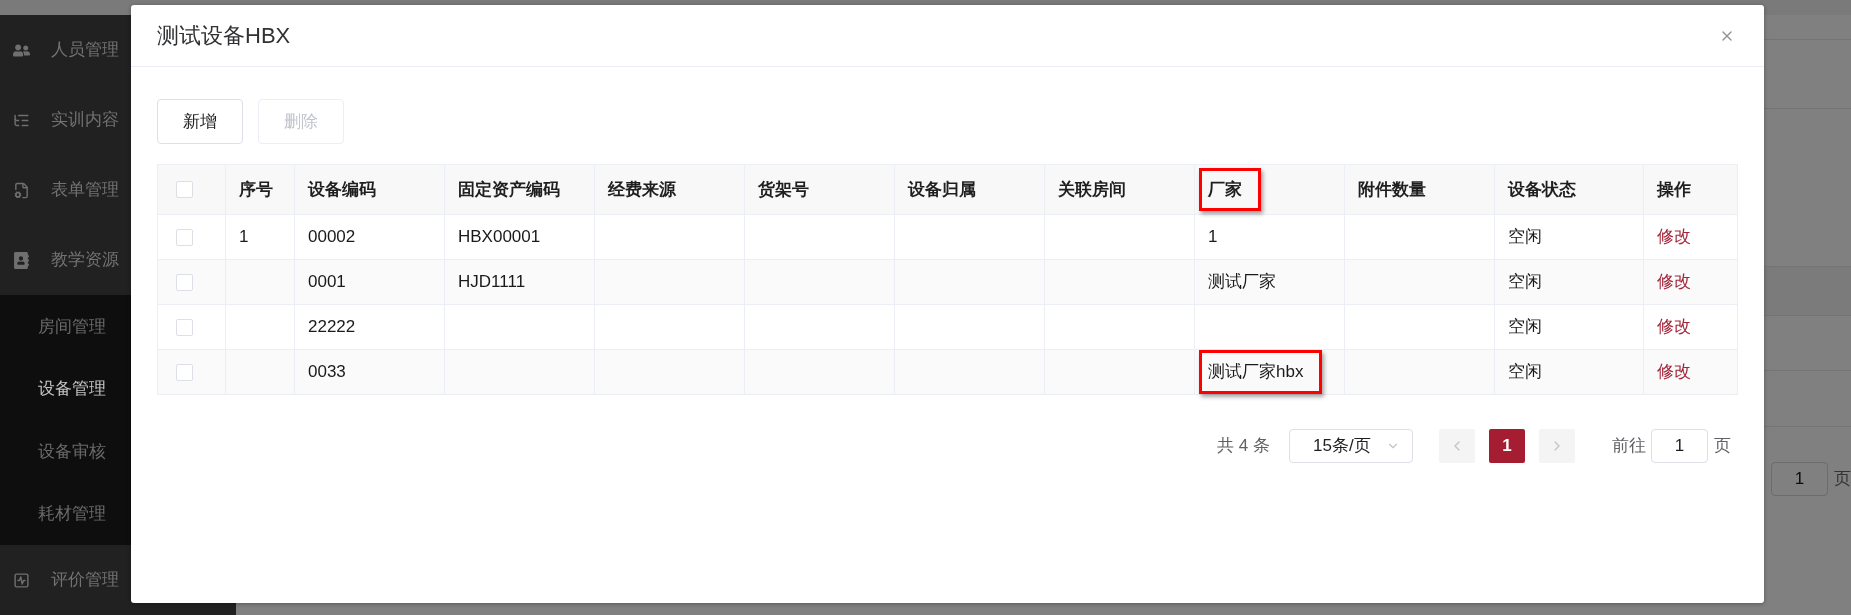  Describe the element at coordinates (1629, 446) in the screenshot. I see `goto-label: 前往` at that location.